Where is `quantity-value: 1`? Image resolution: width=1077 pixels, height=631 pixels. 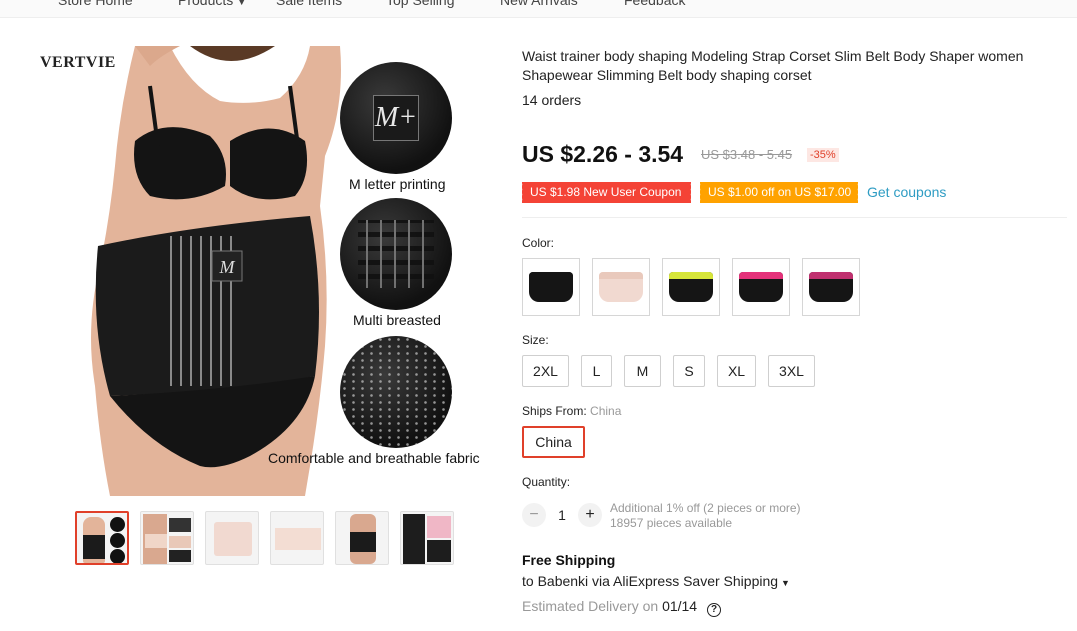
quantity-value: 1 is located at coordinates (562, 515).